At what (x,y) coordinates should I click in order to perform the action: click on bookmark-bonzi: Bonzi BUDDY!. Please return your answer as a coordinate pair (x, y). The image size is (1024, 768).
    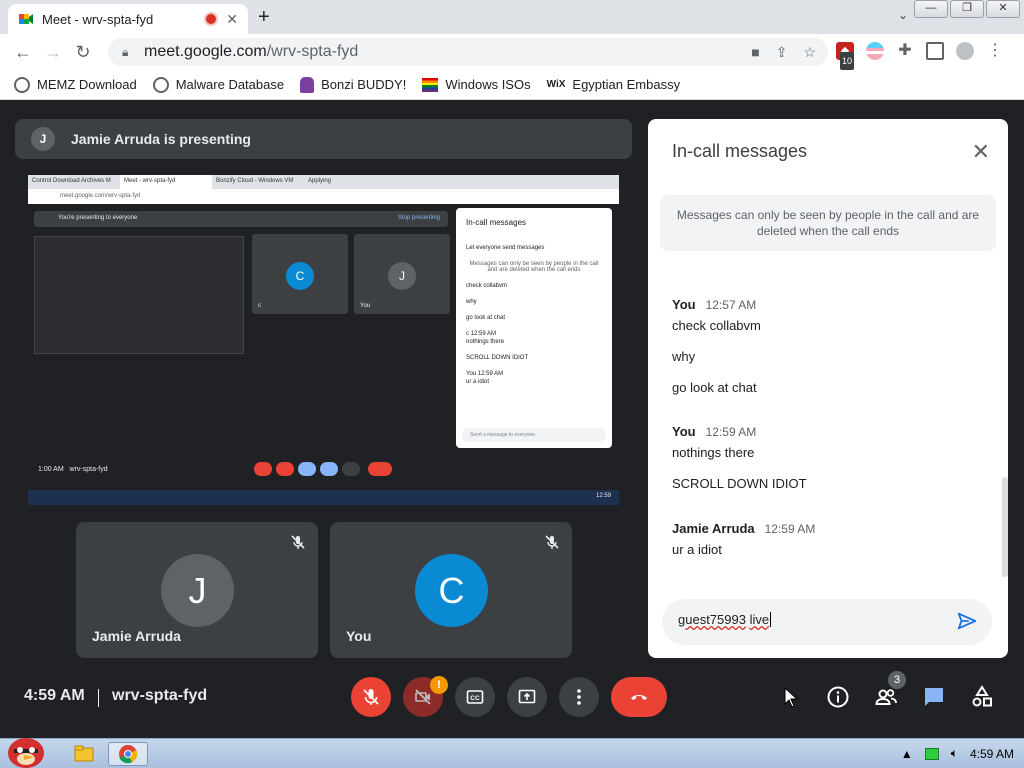
    Looking at the image, I should click on (353, 84).